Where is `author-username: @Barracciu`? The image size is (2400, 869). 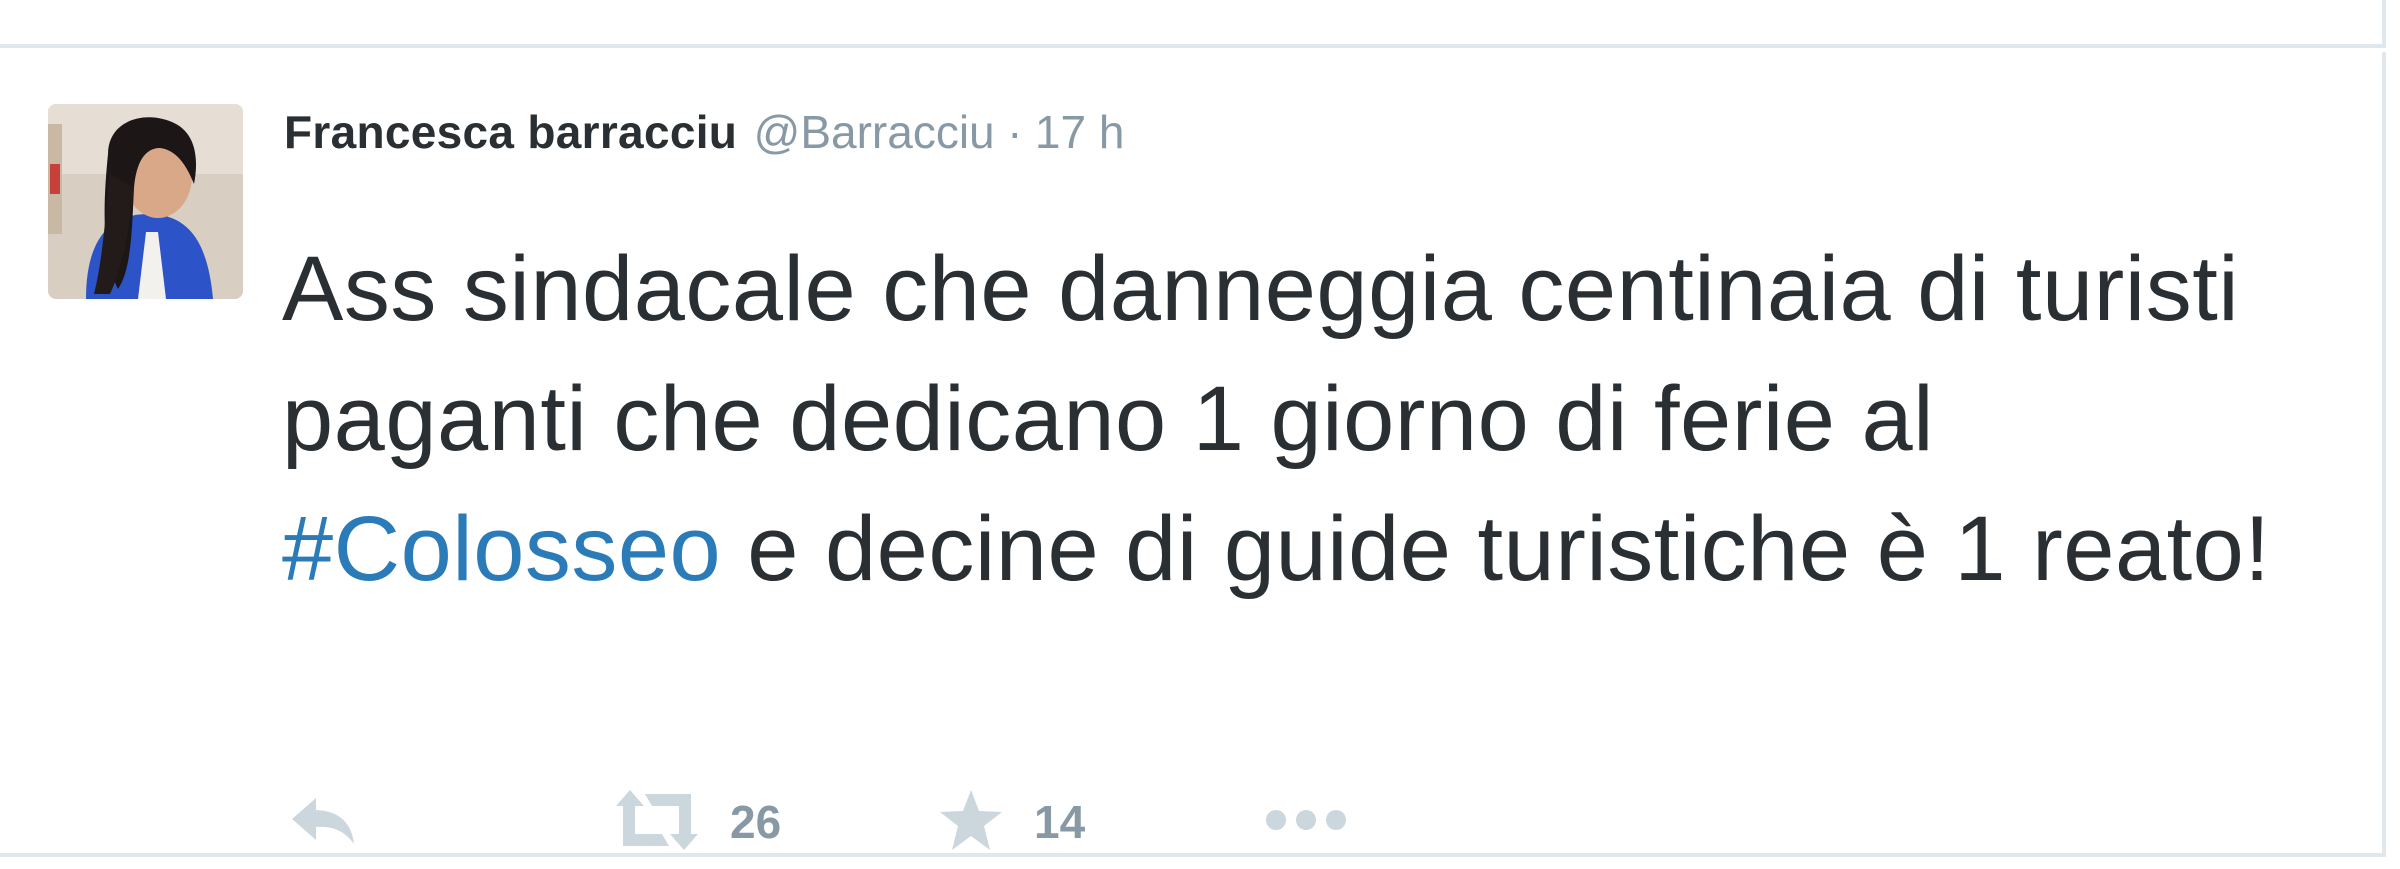 author-username: @Barracciu is located at coordinates (874, 132).